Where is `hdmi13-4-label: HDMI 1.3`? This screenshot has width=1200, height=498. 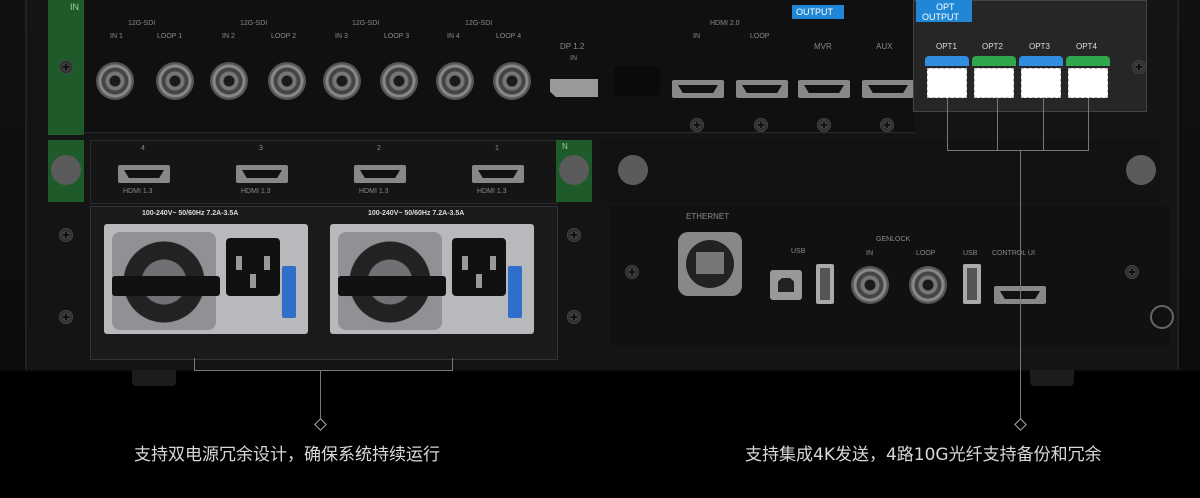
hdmi13-4-label: HDMI 1.3 is located at coordinates (138, 191).